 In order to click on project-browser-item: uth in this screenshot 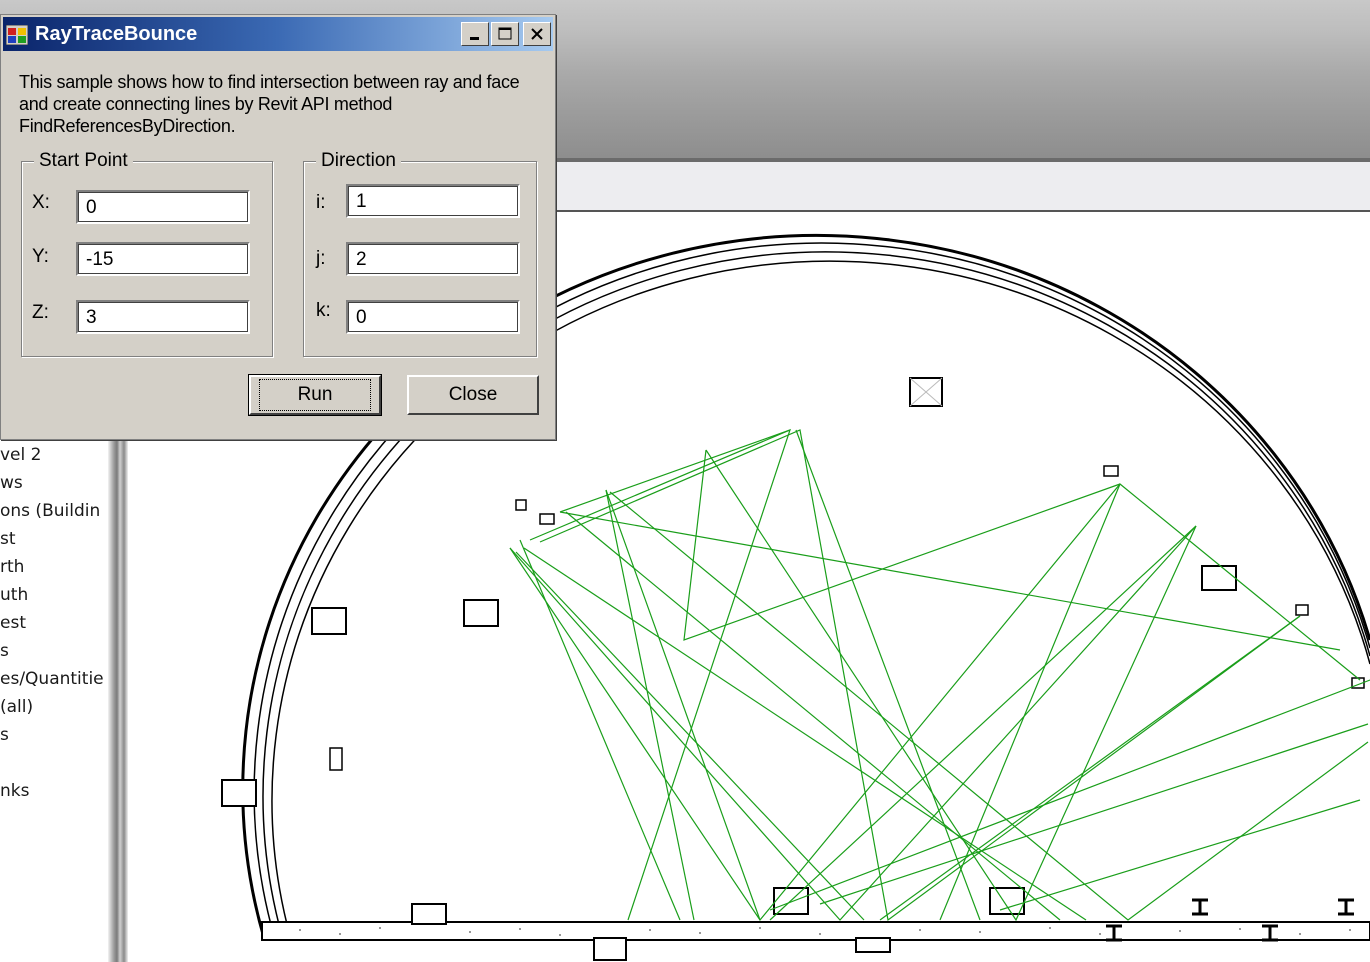, I will do `click(14, 595)`.